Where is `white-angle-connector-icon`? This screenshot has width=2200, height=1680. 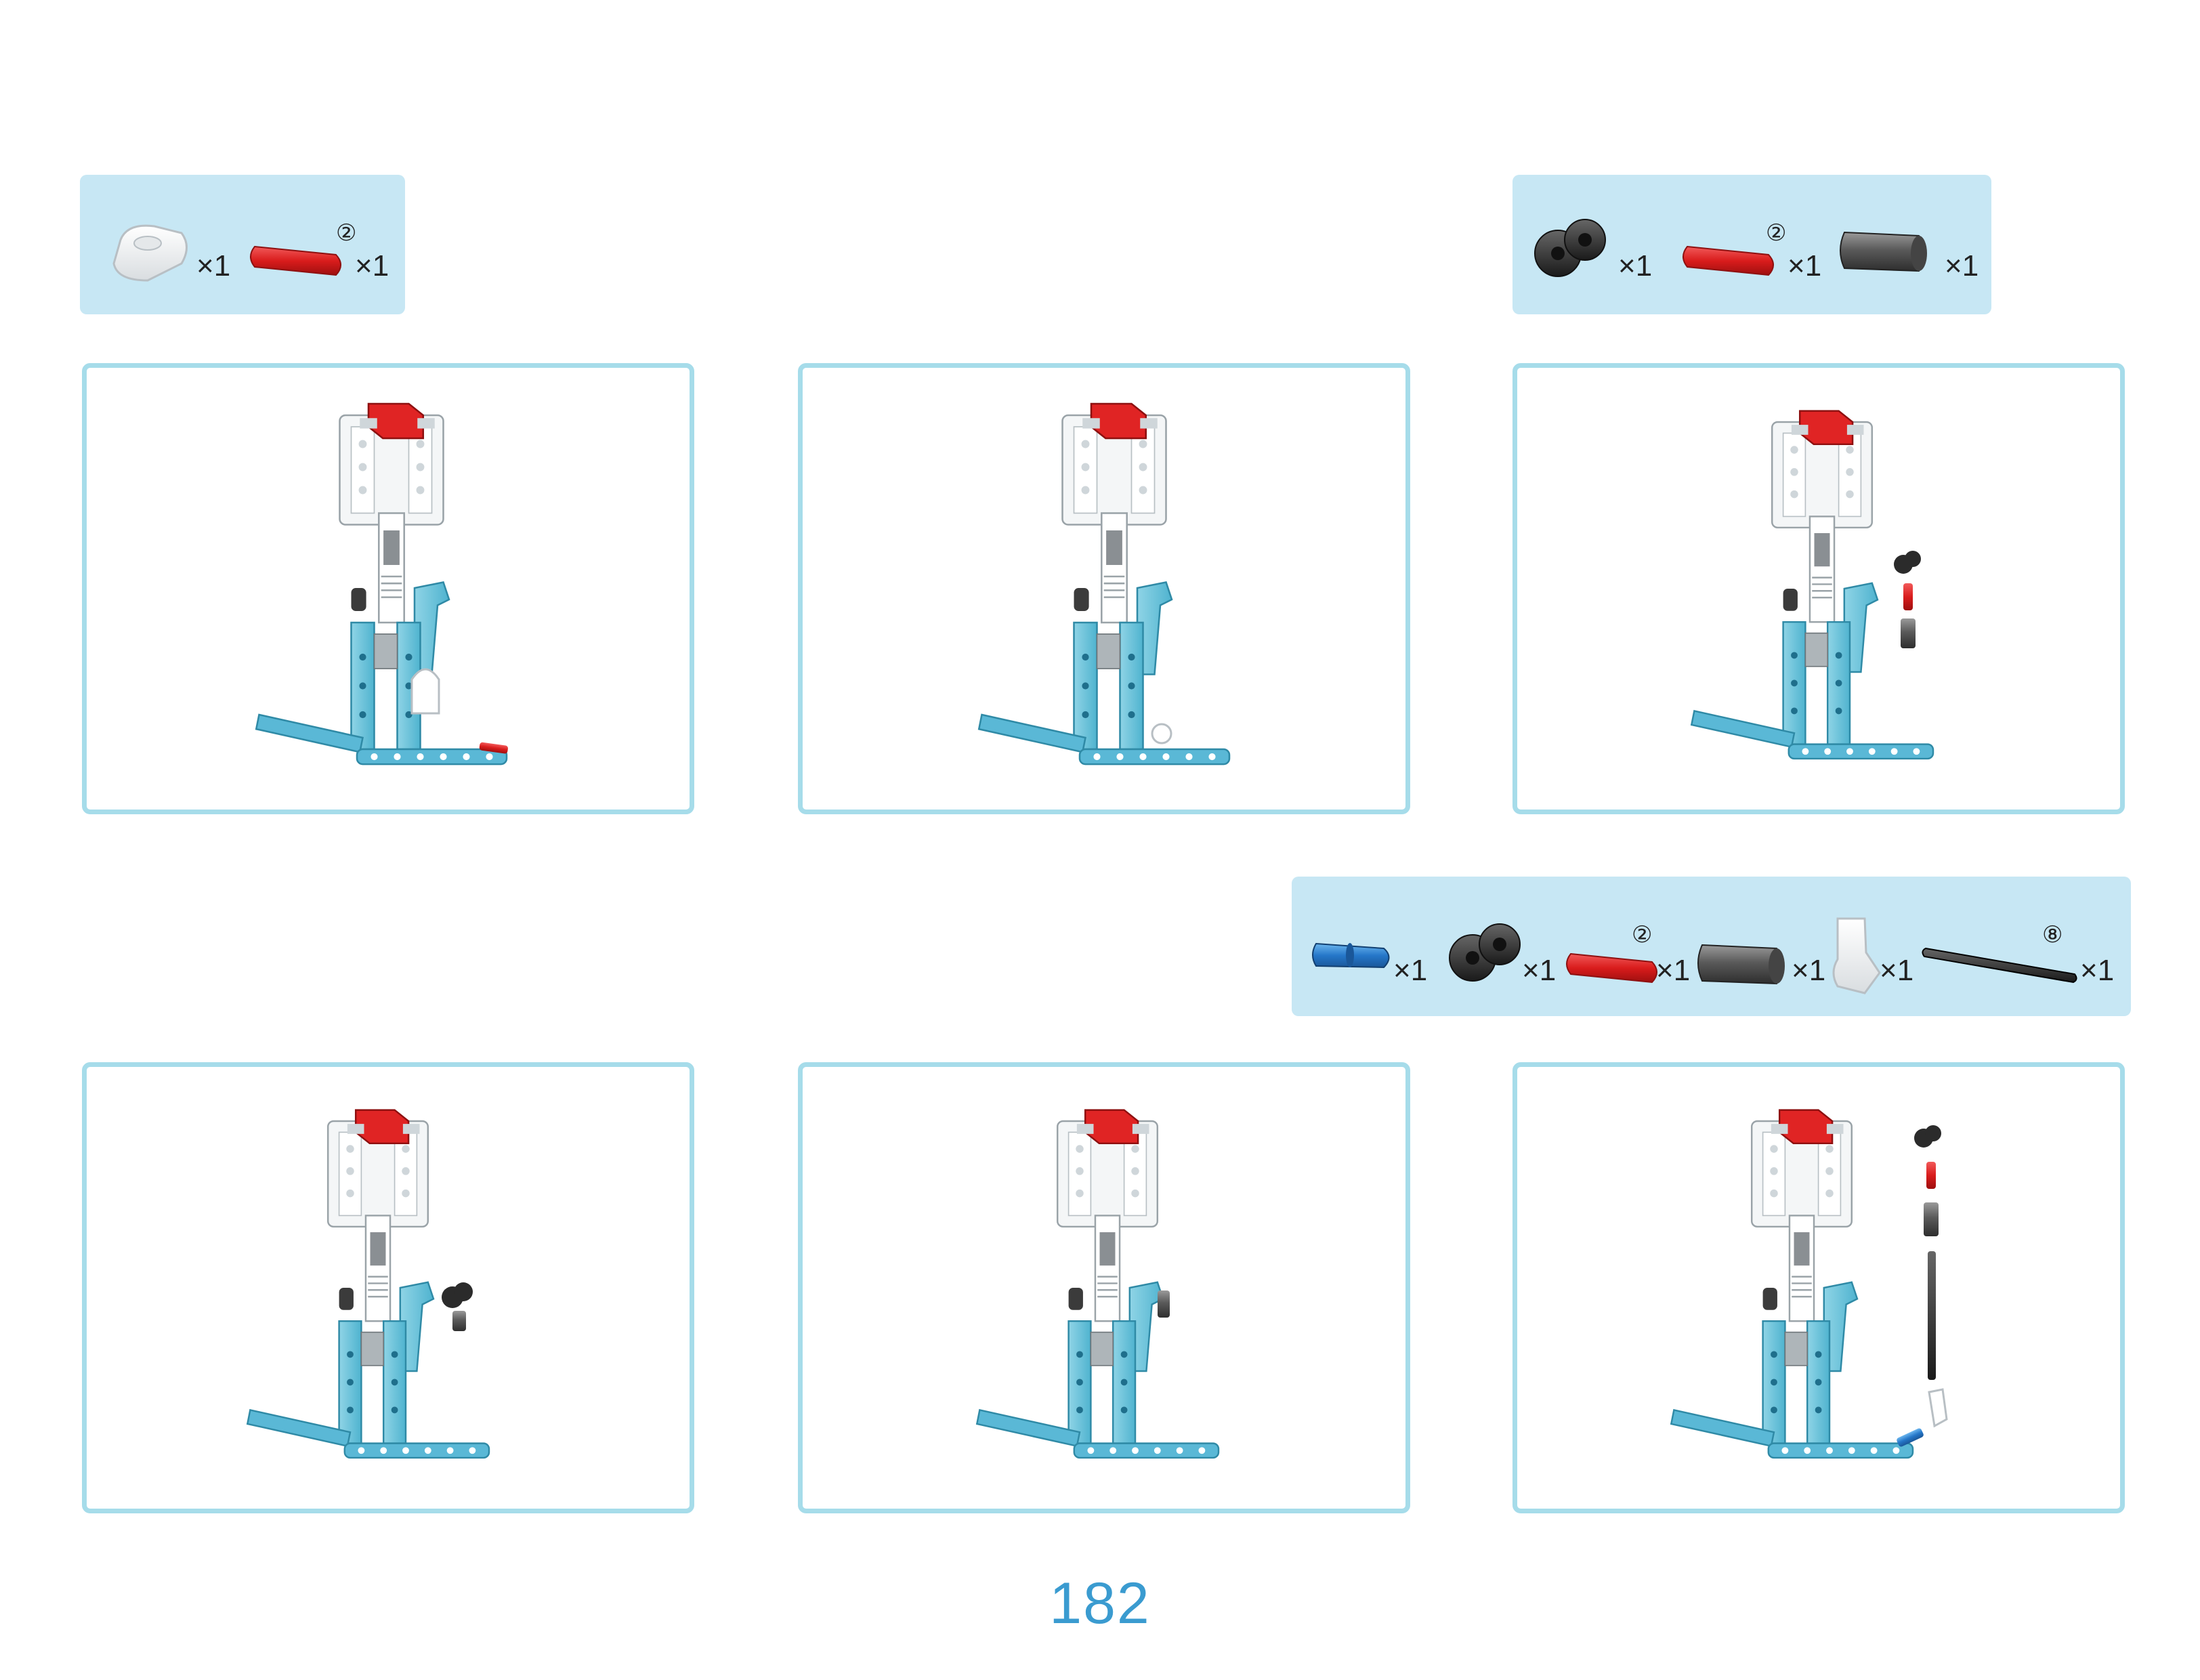 white-angle-connector-icon is located at coordinates (1856, 955).